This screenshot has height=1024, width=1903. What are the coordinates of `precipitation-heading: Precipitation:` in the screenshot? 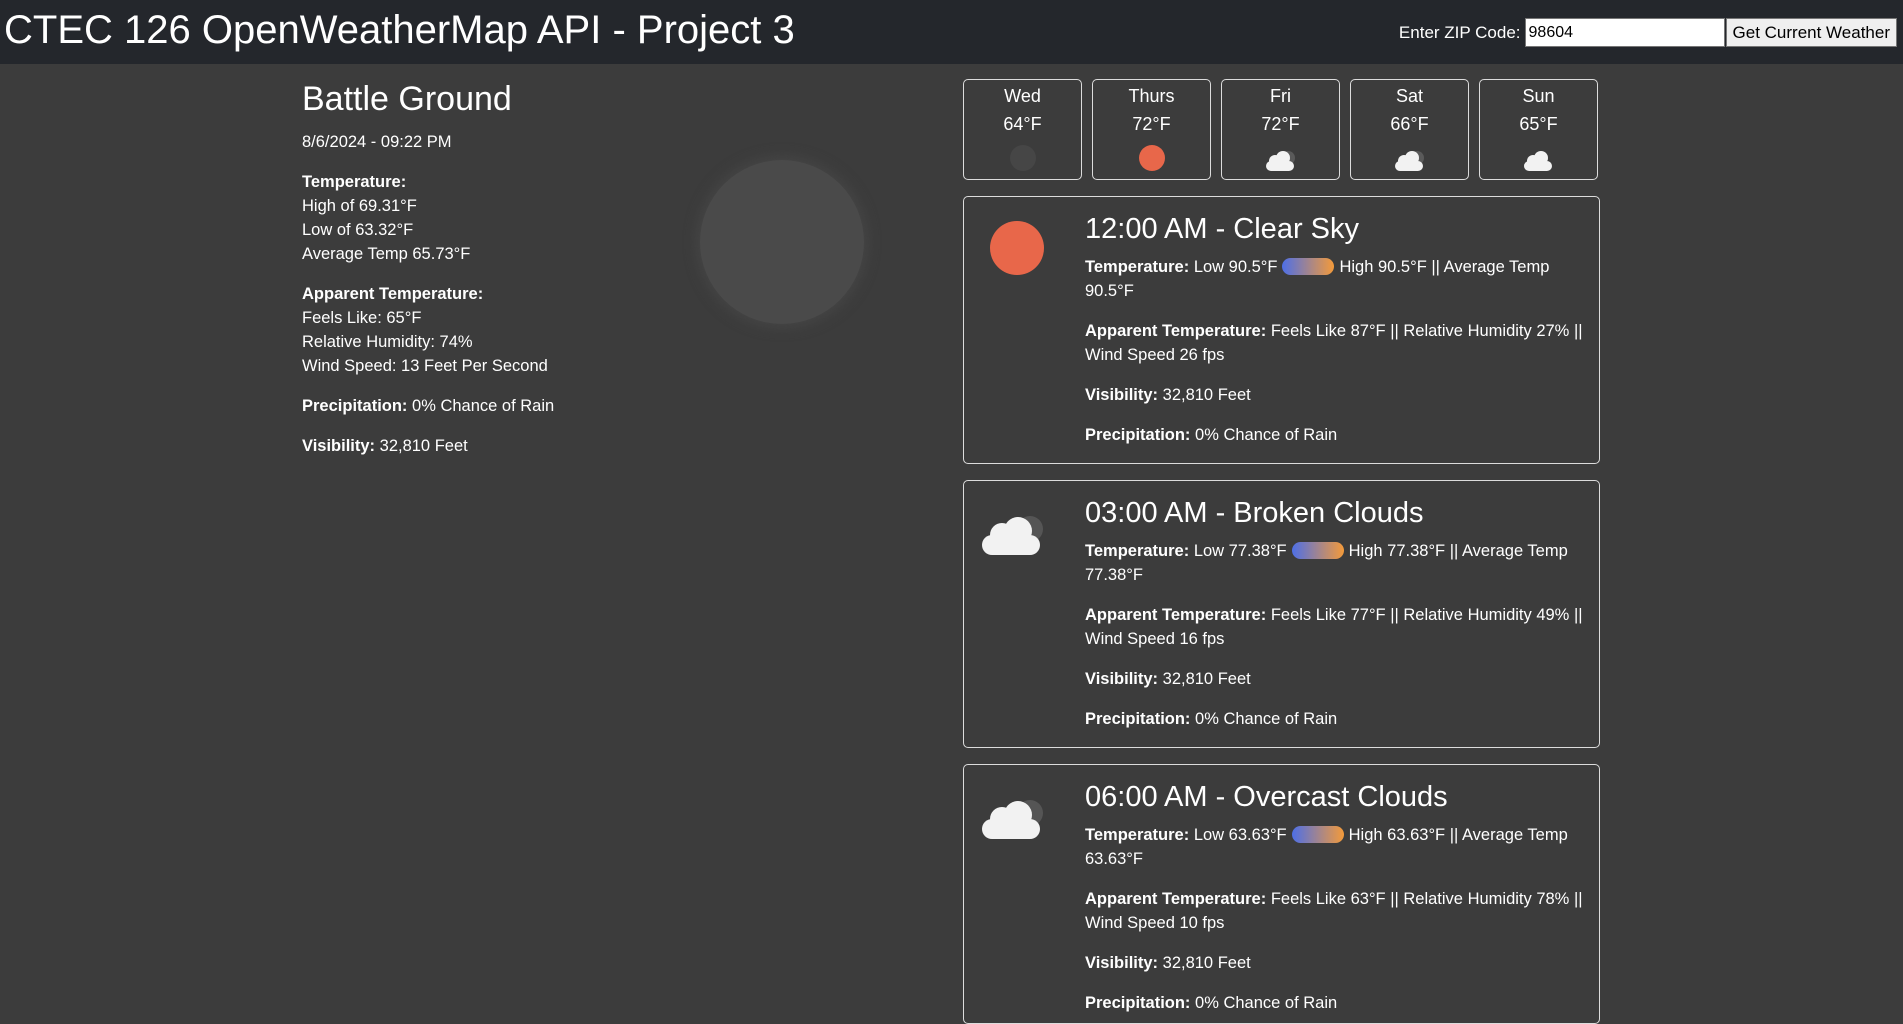 It's located at (355, 406).